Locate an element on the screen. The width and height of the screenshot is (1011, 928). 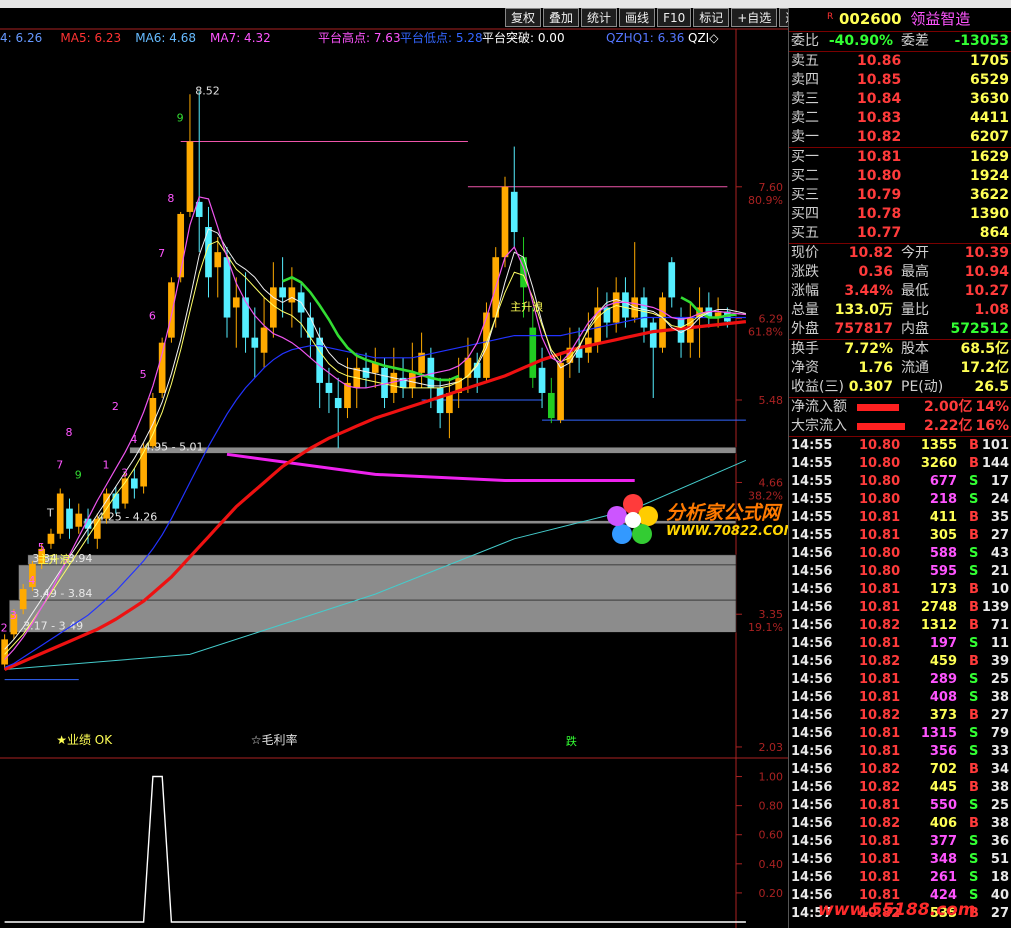
flow-row: 大宗流入 2.22亿 16% is located at coordinates (900, 427).